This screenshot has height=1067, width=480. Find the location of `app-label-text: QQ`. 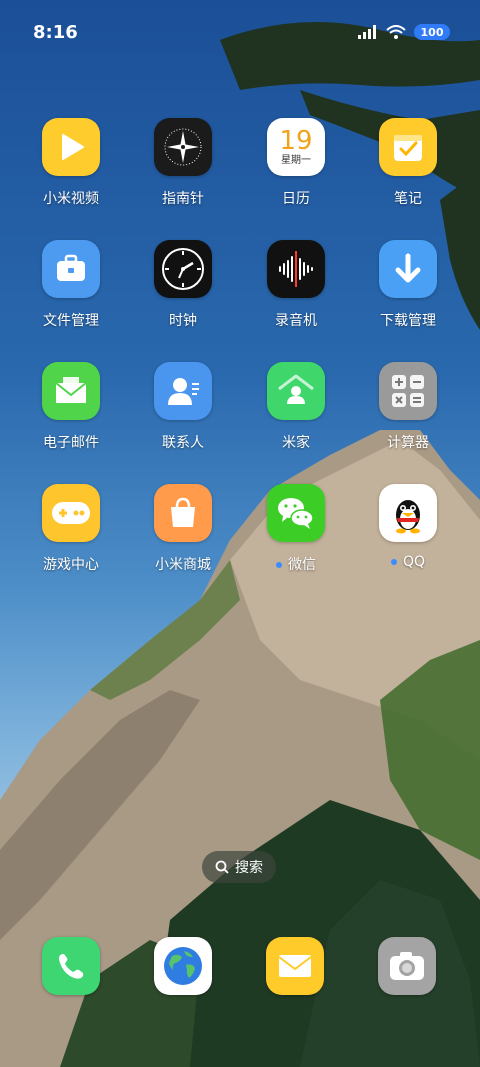

app-label-text: QQ is located at coordinates (414, 562).